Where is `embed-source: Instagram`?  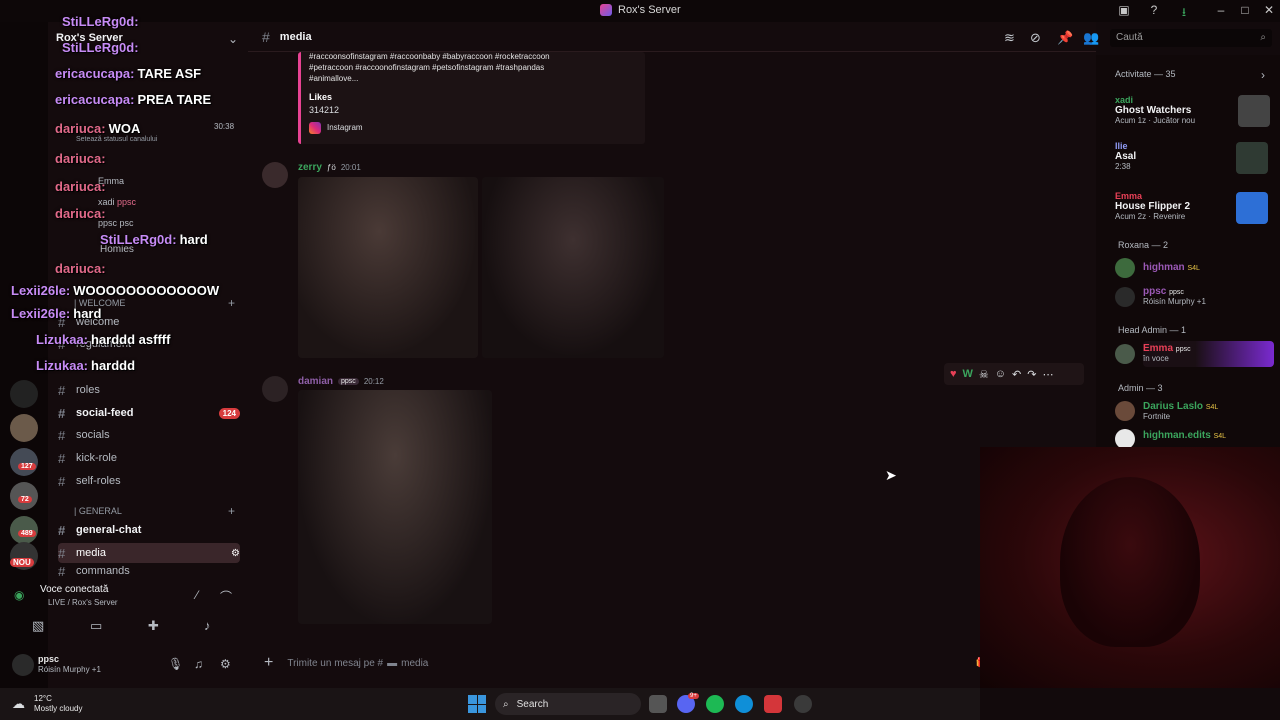 embed-source: Instagram is located at coordinates (345, 127).